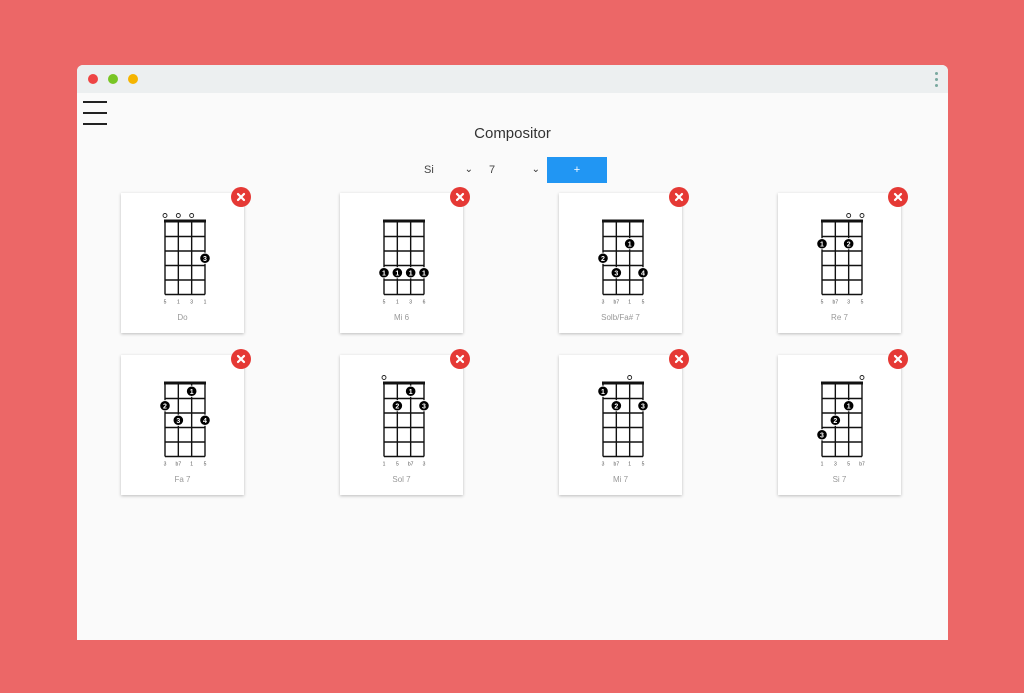  I want to click on hamburger-menu-icon, so click(95, 113).